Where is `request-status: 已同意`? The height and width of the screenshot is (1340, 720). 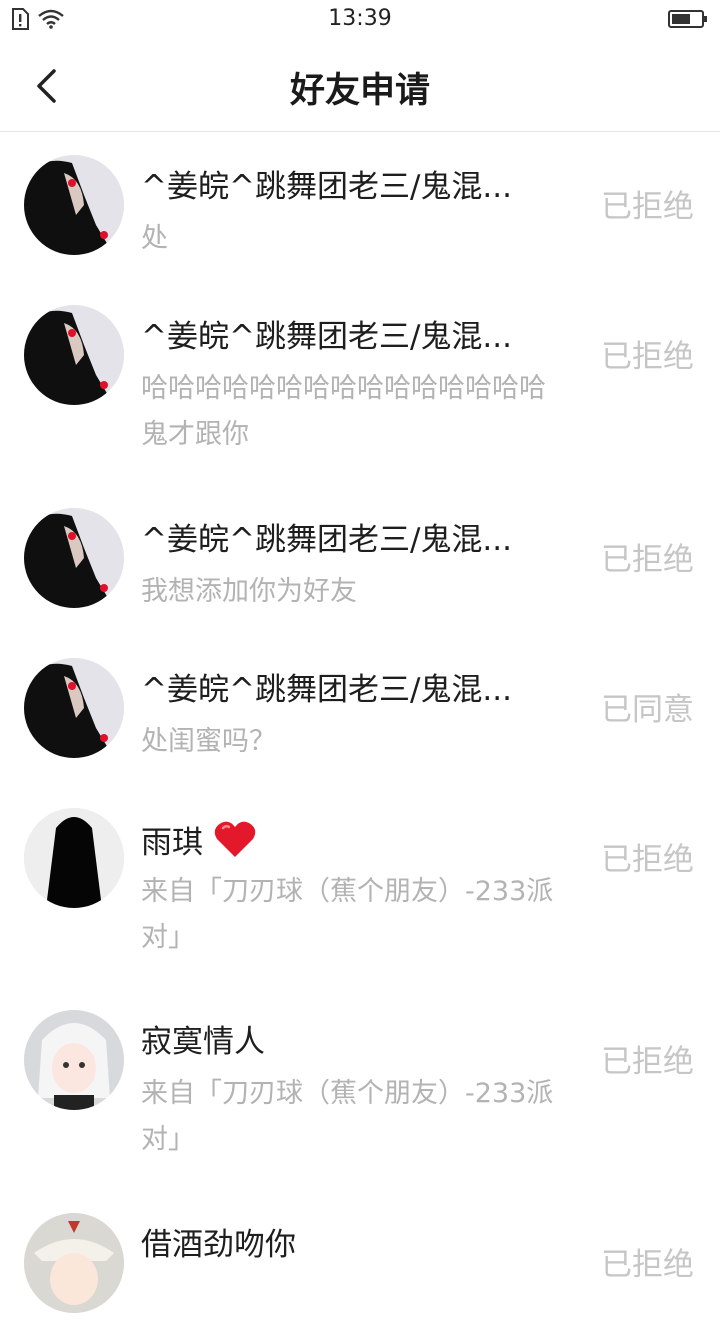 request-status: 已同意 is located at coordinates (647, 710).